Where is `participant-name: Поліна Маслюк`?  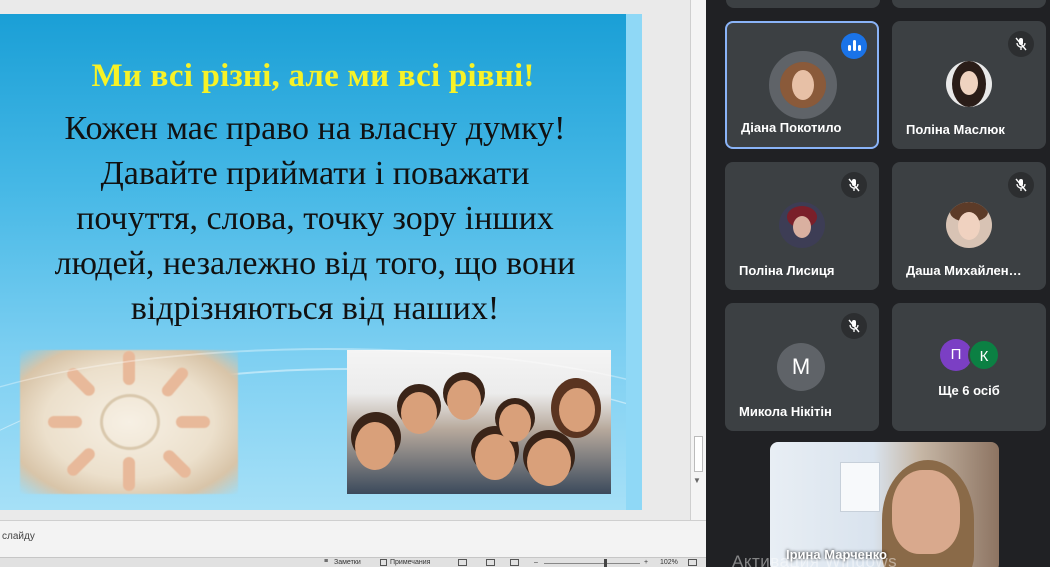 participant-name: Поліна Маслюк is located at coordinates (955, 129).